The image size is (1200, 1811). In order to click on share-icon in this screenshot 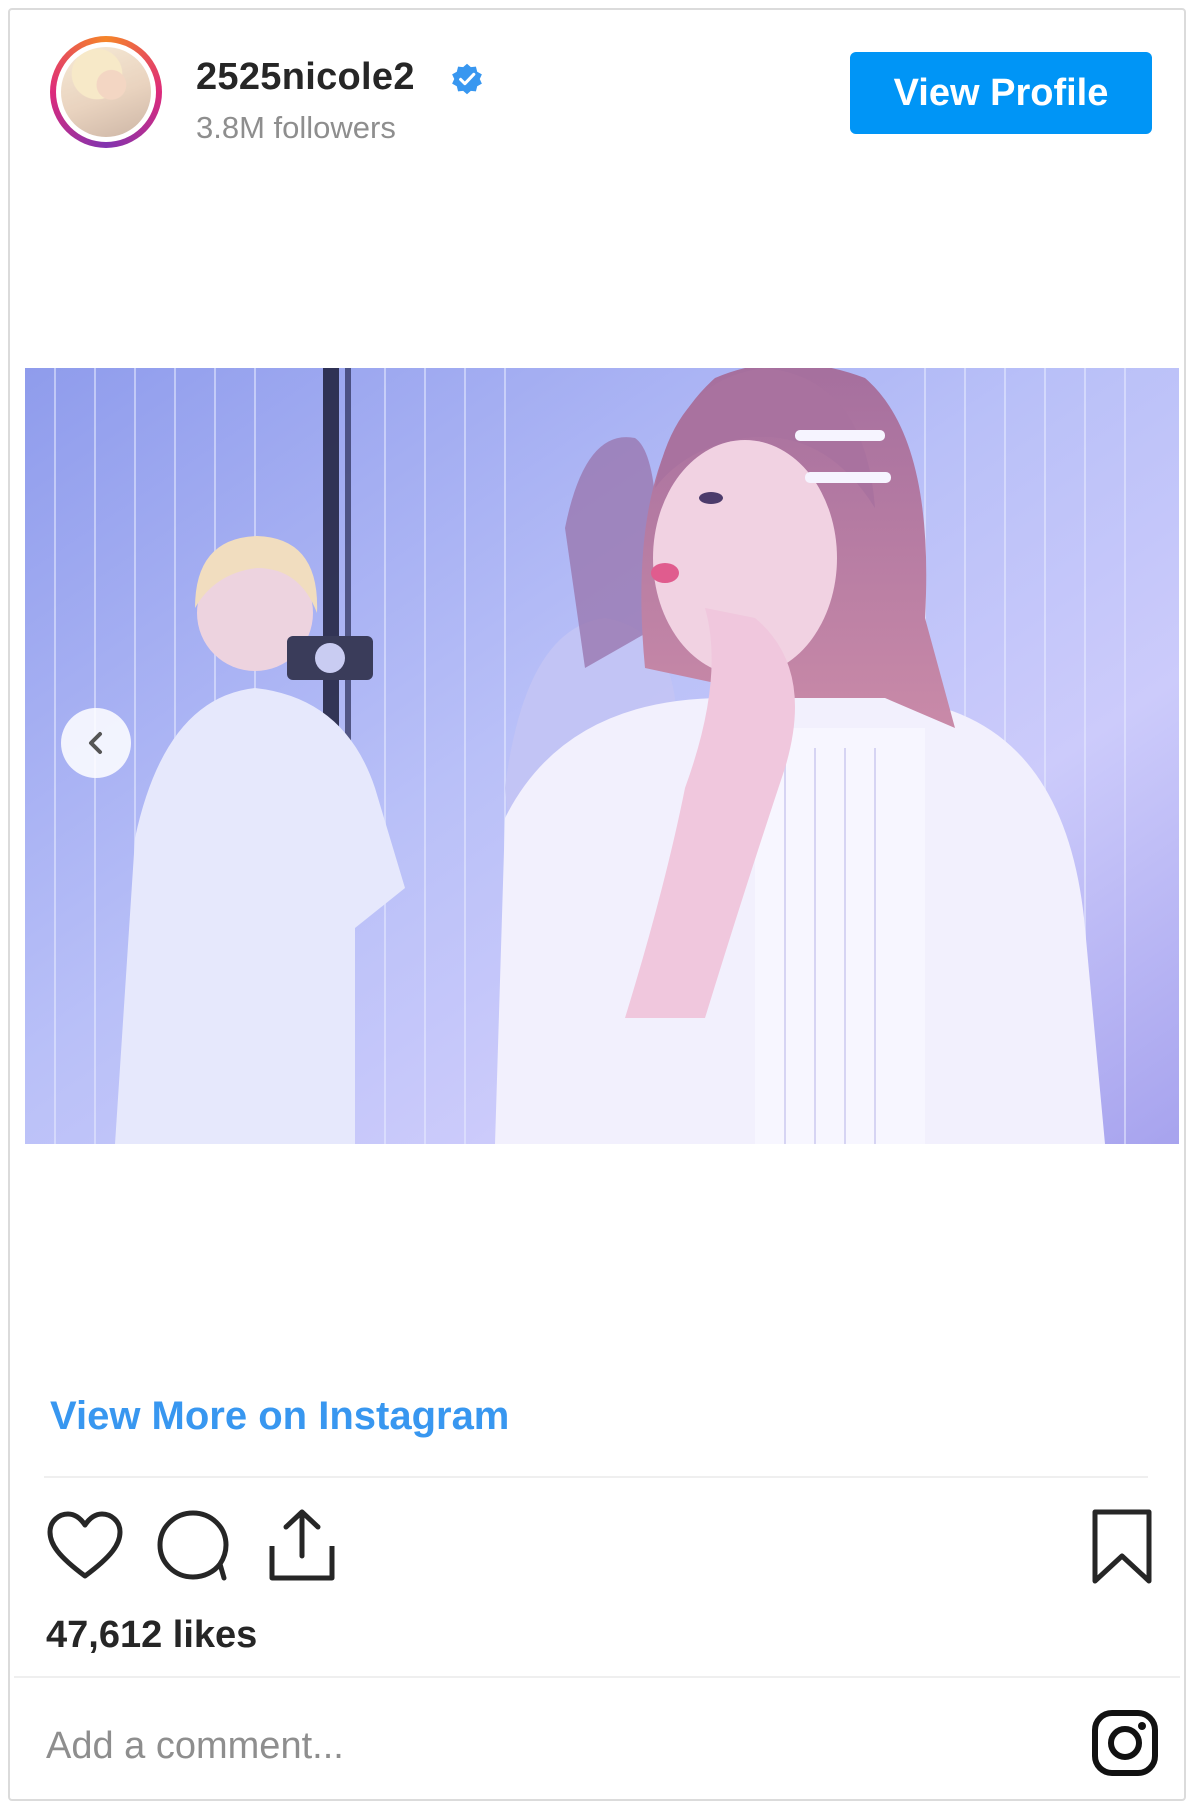, I will do `click(302, 1545)`.